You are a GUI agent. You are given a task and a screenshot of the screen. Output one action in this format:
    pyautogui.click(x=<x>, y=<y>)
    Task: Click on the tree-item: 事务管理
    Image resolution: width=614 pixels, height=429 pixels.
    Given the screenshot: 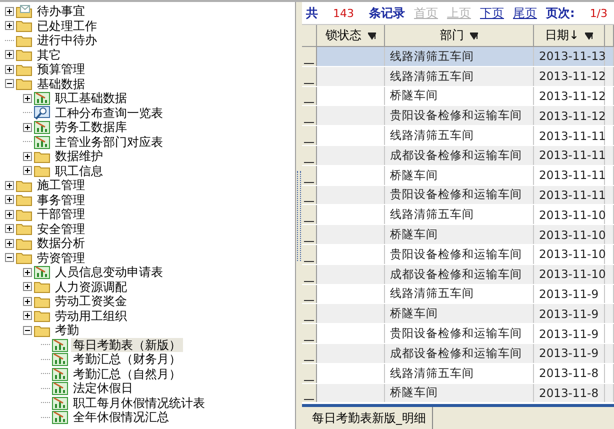 What is the action you would take?
    pyautogui.click(x=61, y=199)
    